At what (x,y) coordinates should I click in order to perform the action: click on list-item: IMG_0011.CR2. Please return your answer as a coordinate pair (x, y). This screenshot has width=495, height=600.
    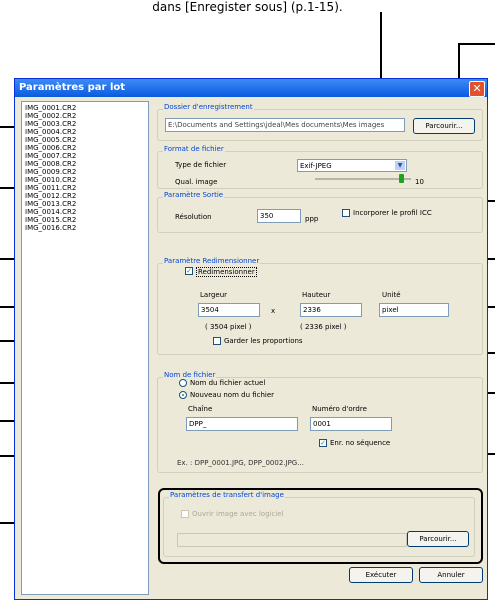
    Looking at the image, I should click on (85, 188).